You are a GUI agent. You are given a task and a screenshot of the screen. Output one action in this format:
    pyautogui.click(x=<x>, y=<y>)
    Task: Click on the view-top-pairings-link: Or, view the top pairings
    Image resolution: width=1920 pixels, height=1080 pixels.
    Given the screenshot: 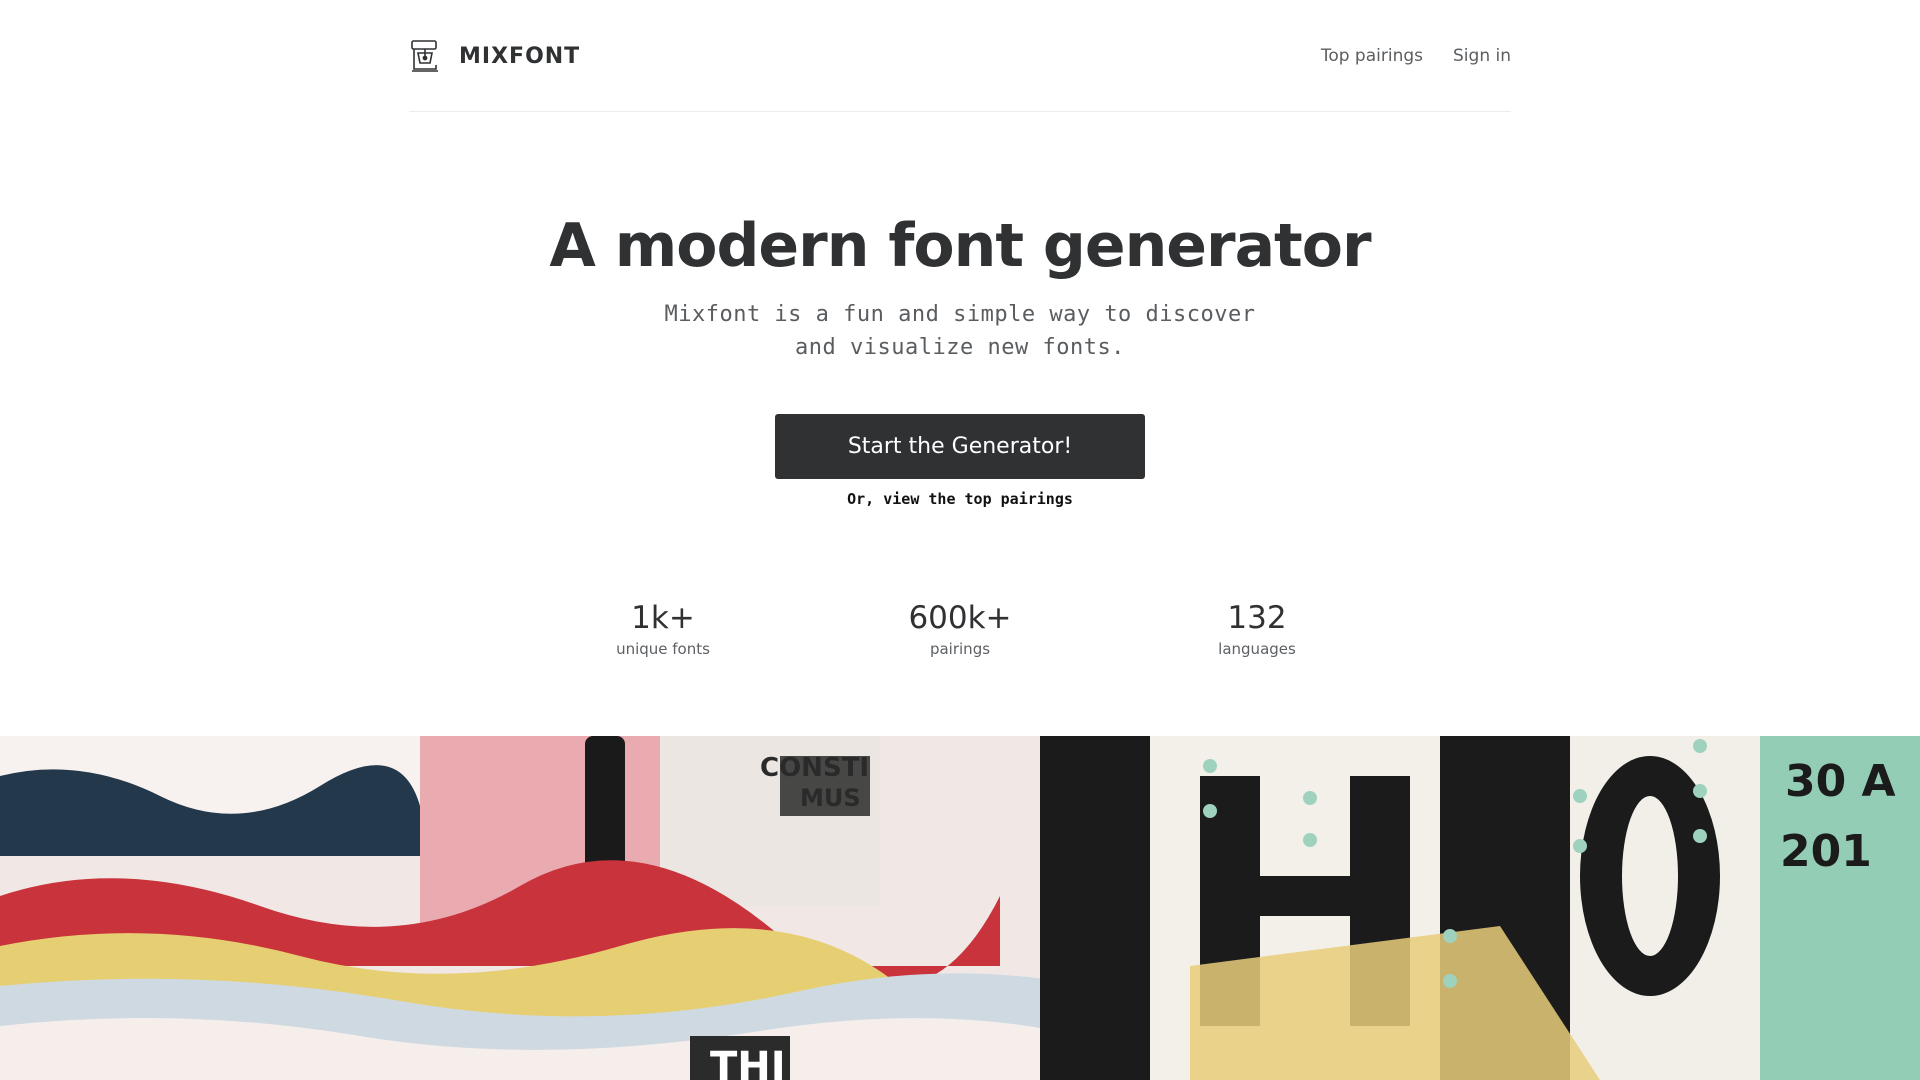 What is the action you would take?
    pyautogui.click(x=960, y=499)
    